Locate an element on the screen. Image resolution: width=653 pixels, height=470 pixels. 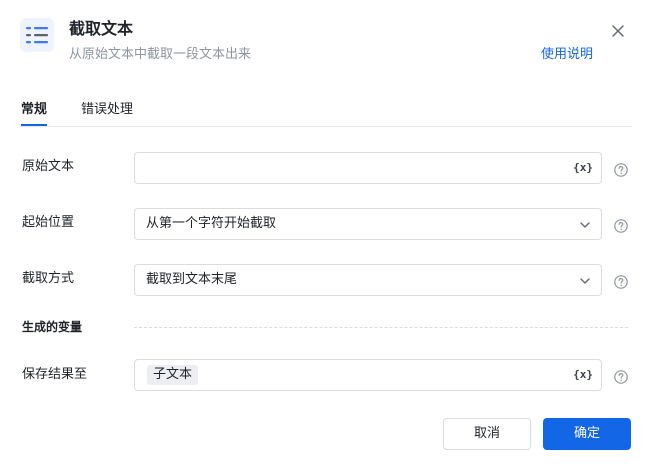
start-position-select: 从第一个字符开始截取 is located at coordinates (368, 224).